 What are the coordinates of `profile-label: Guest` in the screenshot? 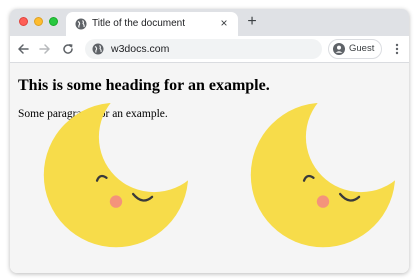 It's located at (362, 48).